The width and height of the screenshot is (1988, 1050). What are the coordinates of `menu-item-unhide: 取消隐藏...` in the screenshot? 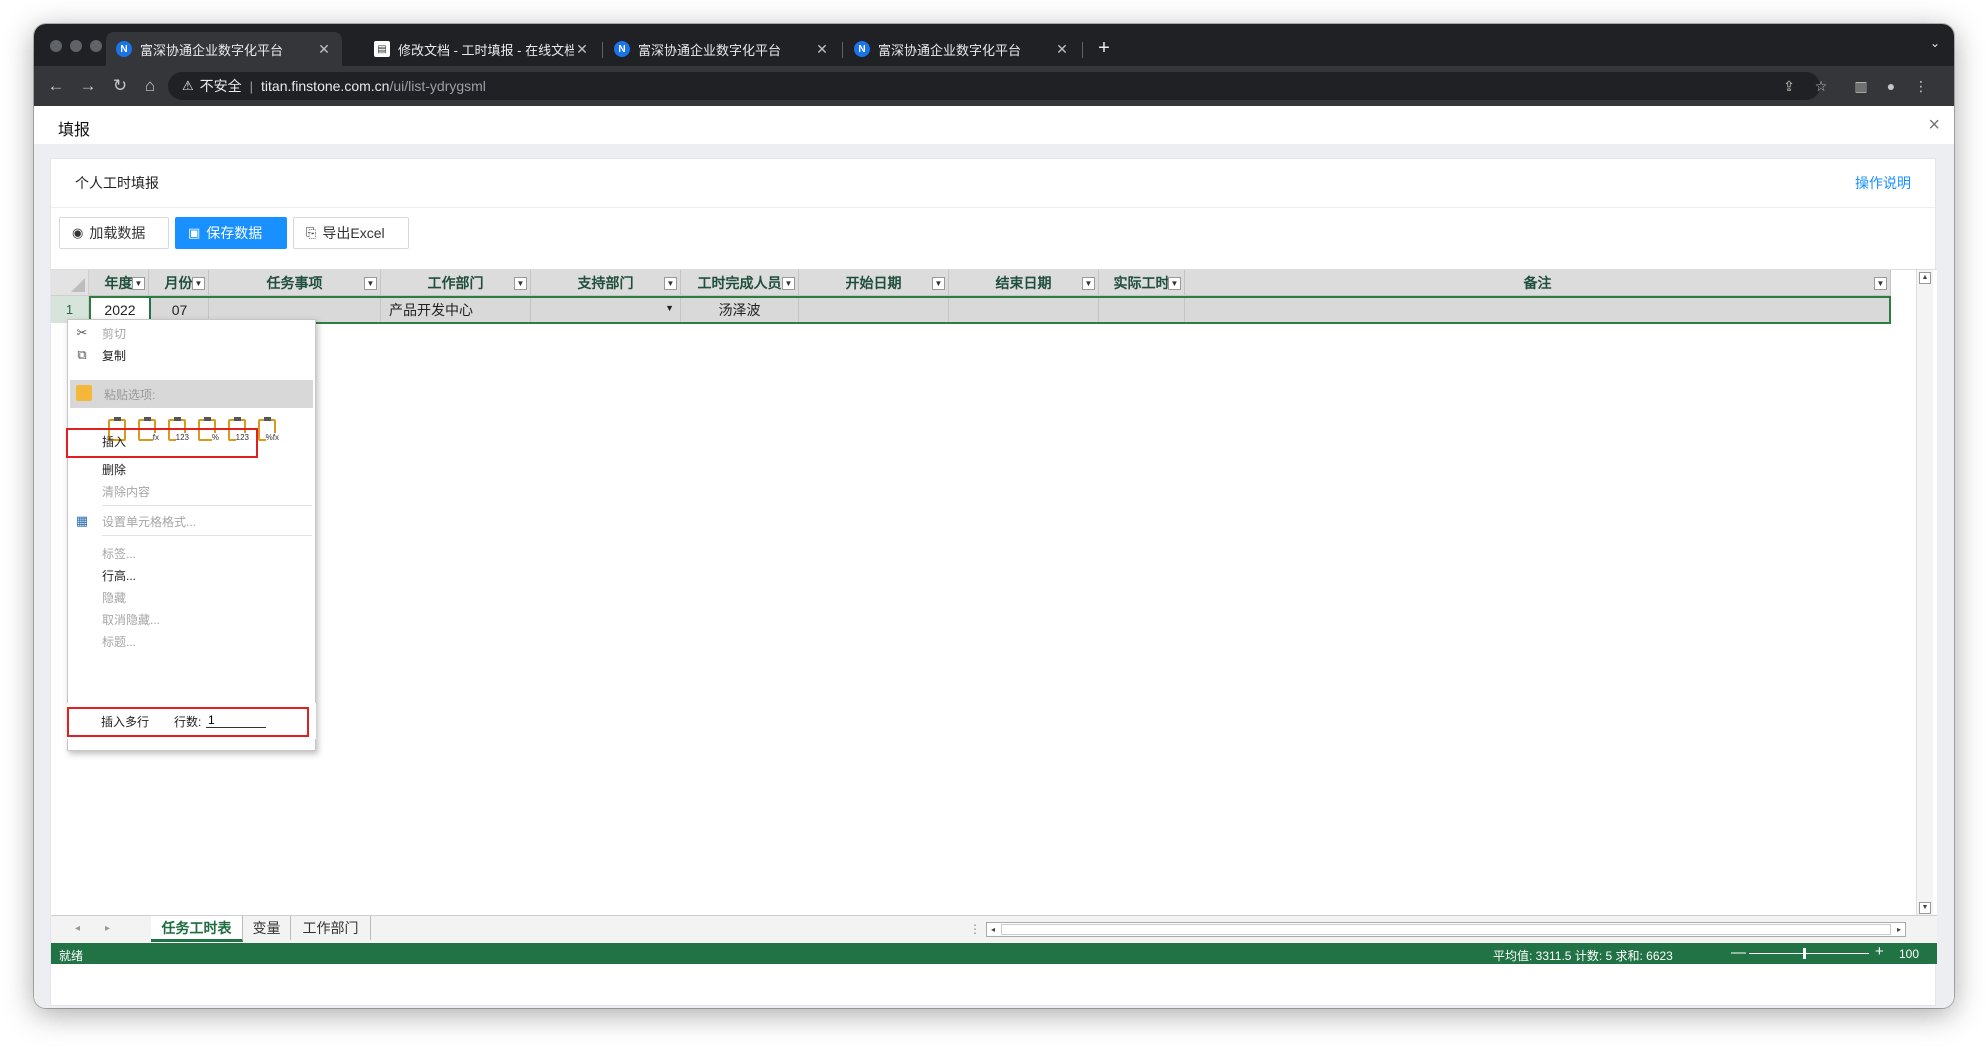 It's located at (191, 619).